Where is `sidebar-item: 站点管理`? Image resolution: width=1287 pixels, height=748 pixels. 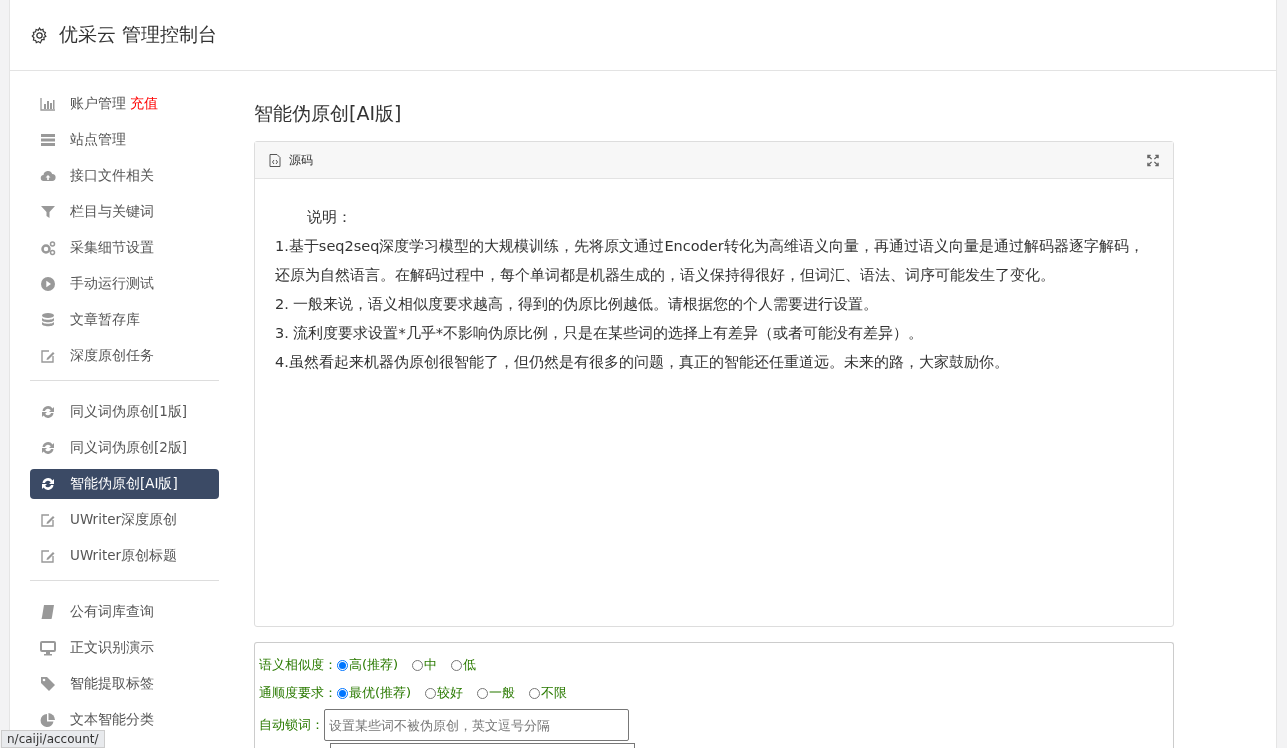 sidebar-item: 站点管理 is located at coordinates (124, 140).